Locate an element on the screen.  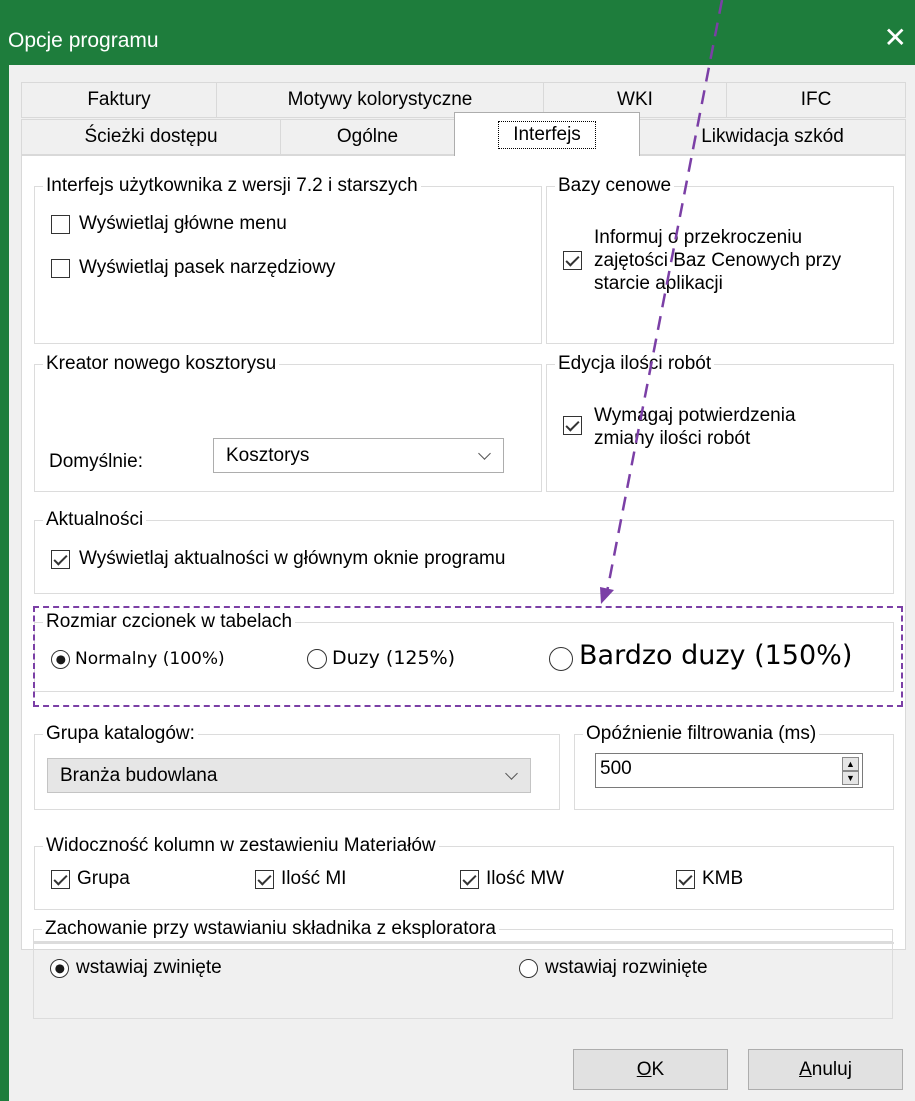
tab-faktury: Faktury is located at coordinates (119, 100).